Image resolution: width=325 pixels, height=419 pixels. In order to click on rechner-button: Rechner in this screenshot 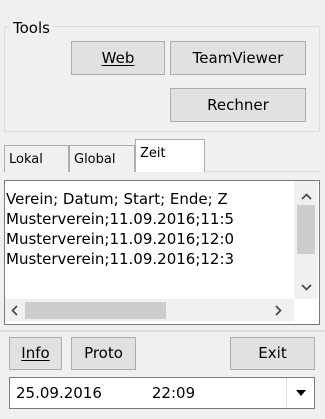, I will do `click(238, 105)`.